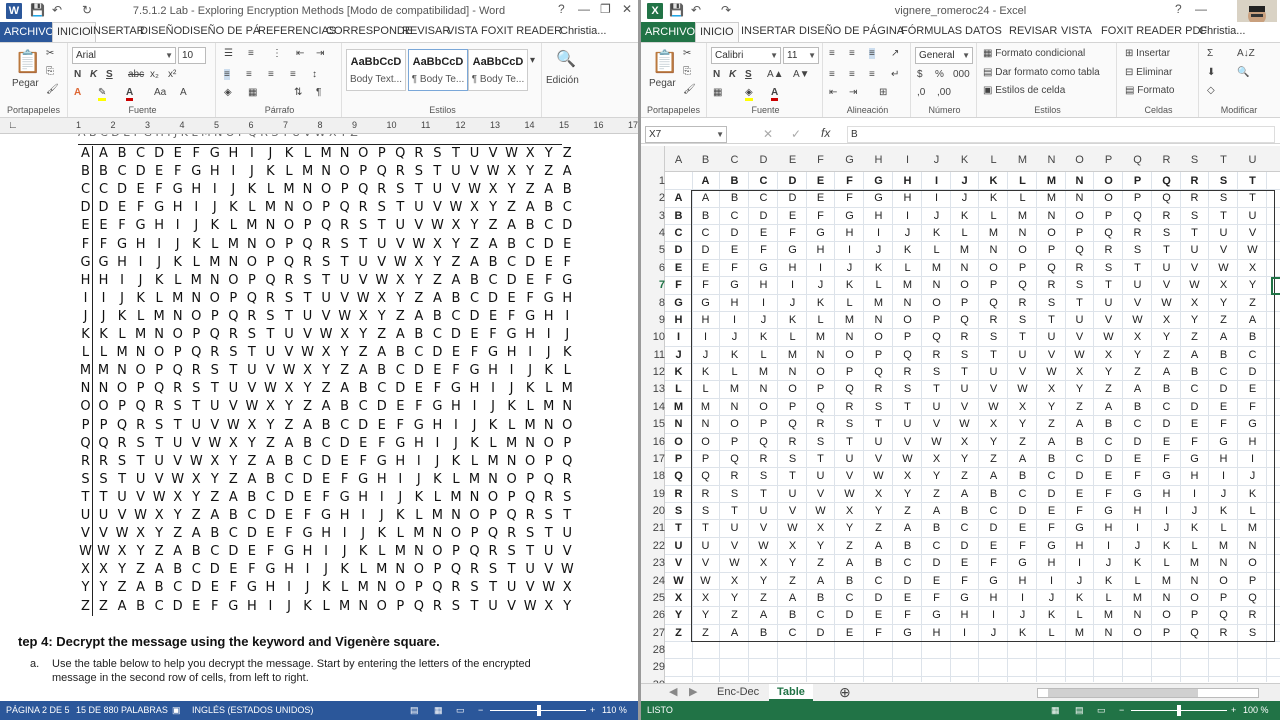 Image resolution: width=1280 pixels, height=720 pixels. What do you see at coordinates (693, 692) in the screenshot?
I see `next-sheet-icon: ▶` at bounding box center [693, 692].